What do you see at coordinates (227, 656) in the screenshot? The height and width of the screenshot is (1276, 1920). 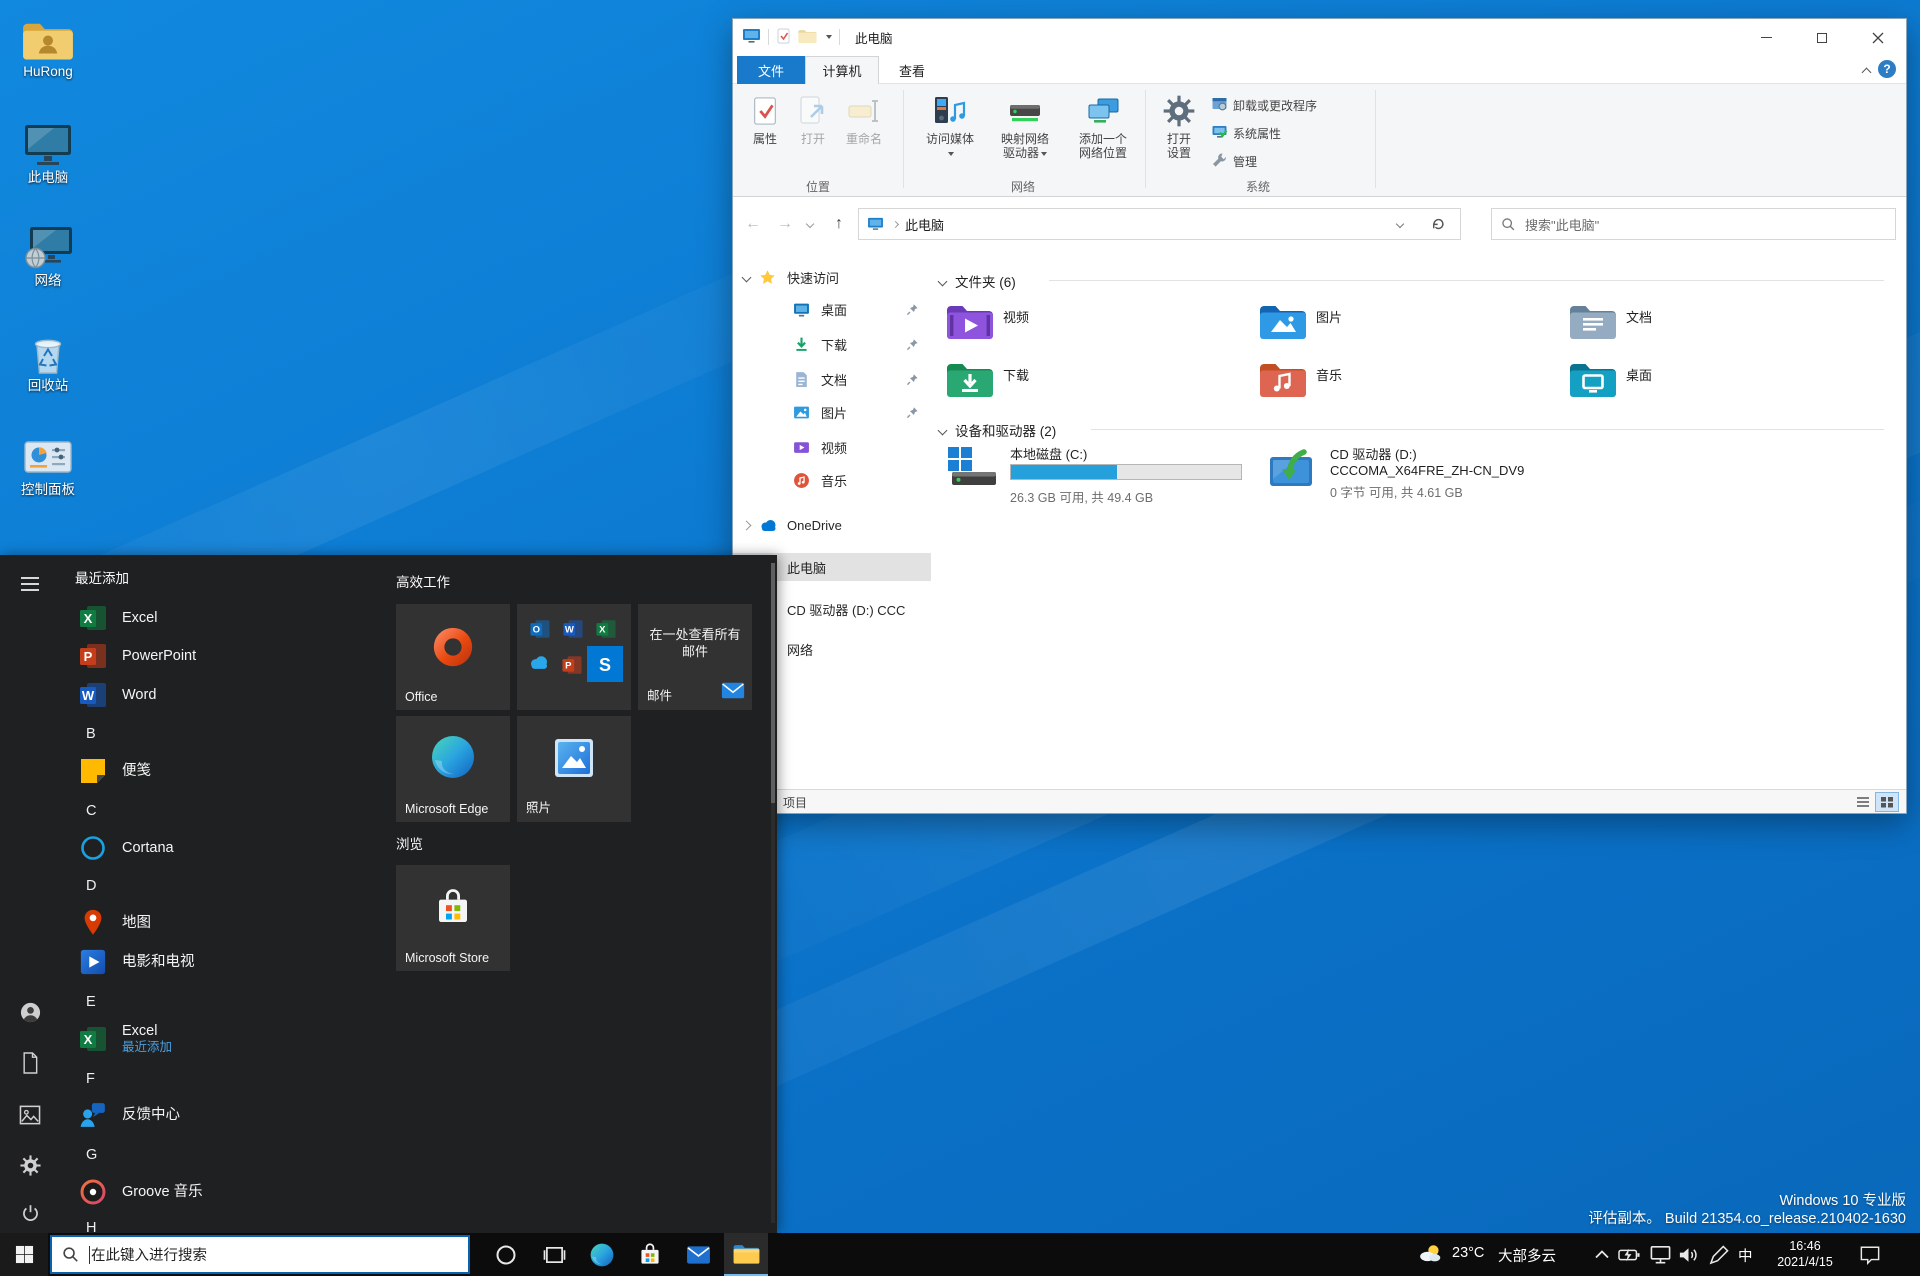 I see `start-app-PowerPoint: P PowerPoint` at bounding box center [227, 656].